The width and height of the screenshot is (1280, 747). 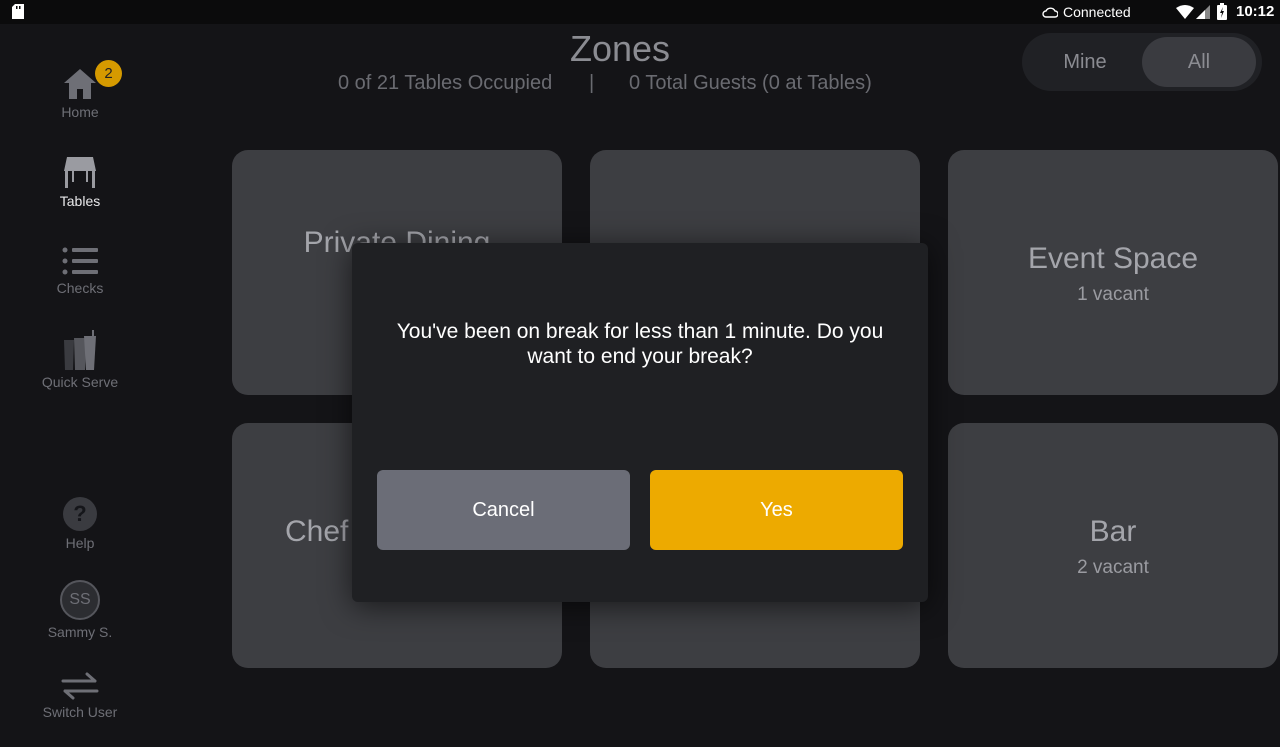 What do you see at coordinates (776, 510) in the screenshot?
I see `yes-button: Yes` at bounding box center [776, 510].